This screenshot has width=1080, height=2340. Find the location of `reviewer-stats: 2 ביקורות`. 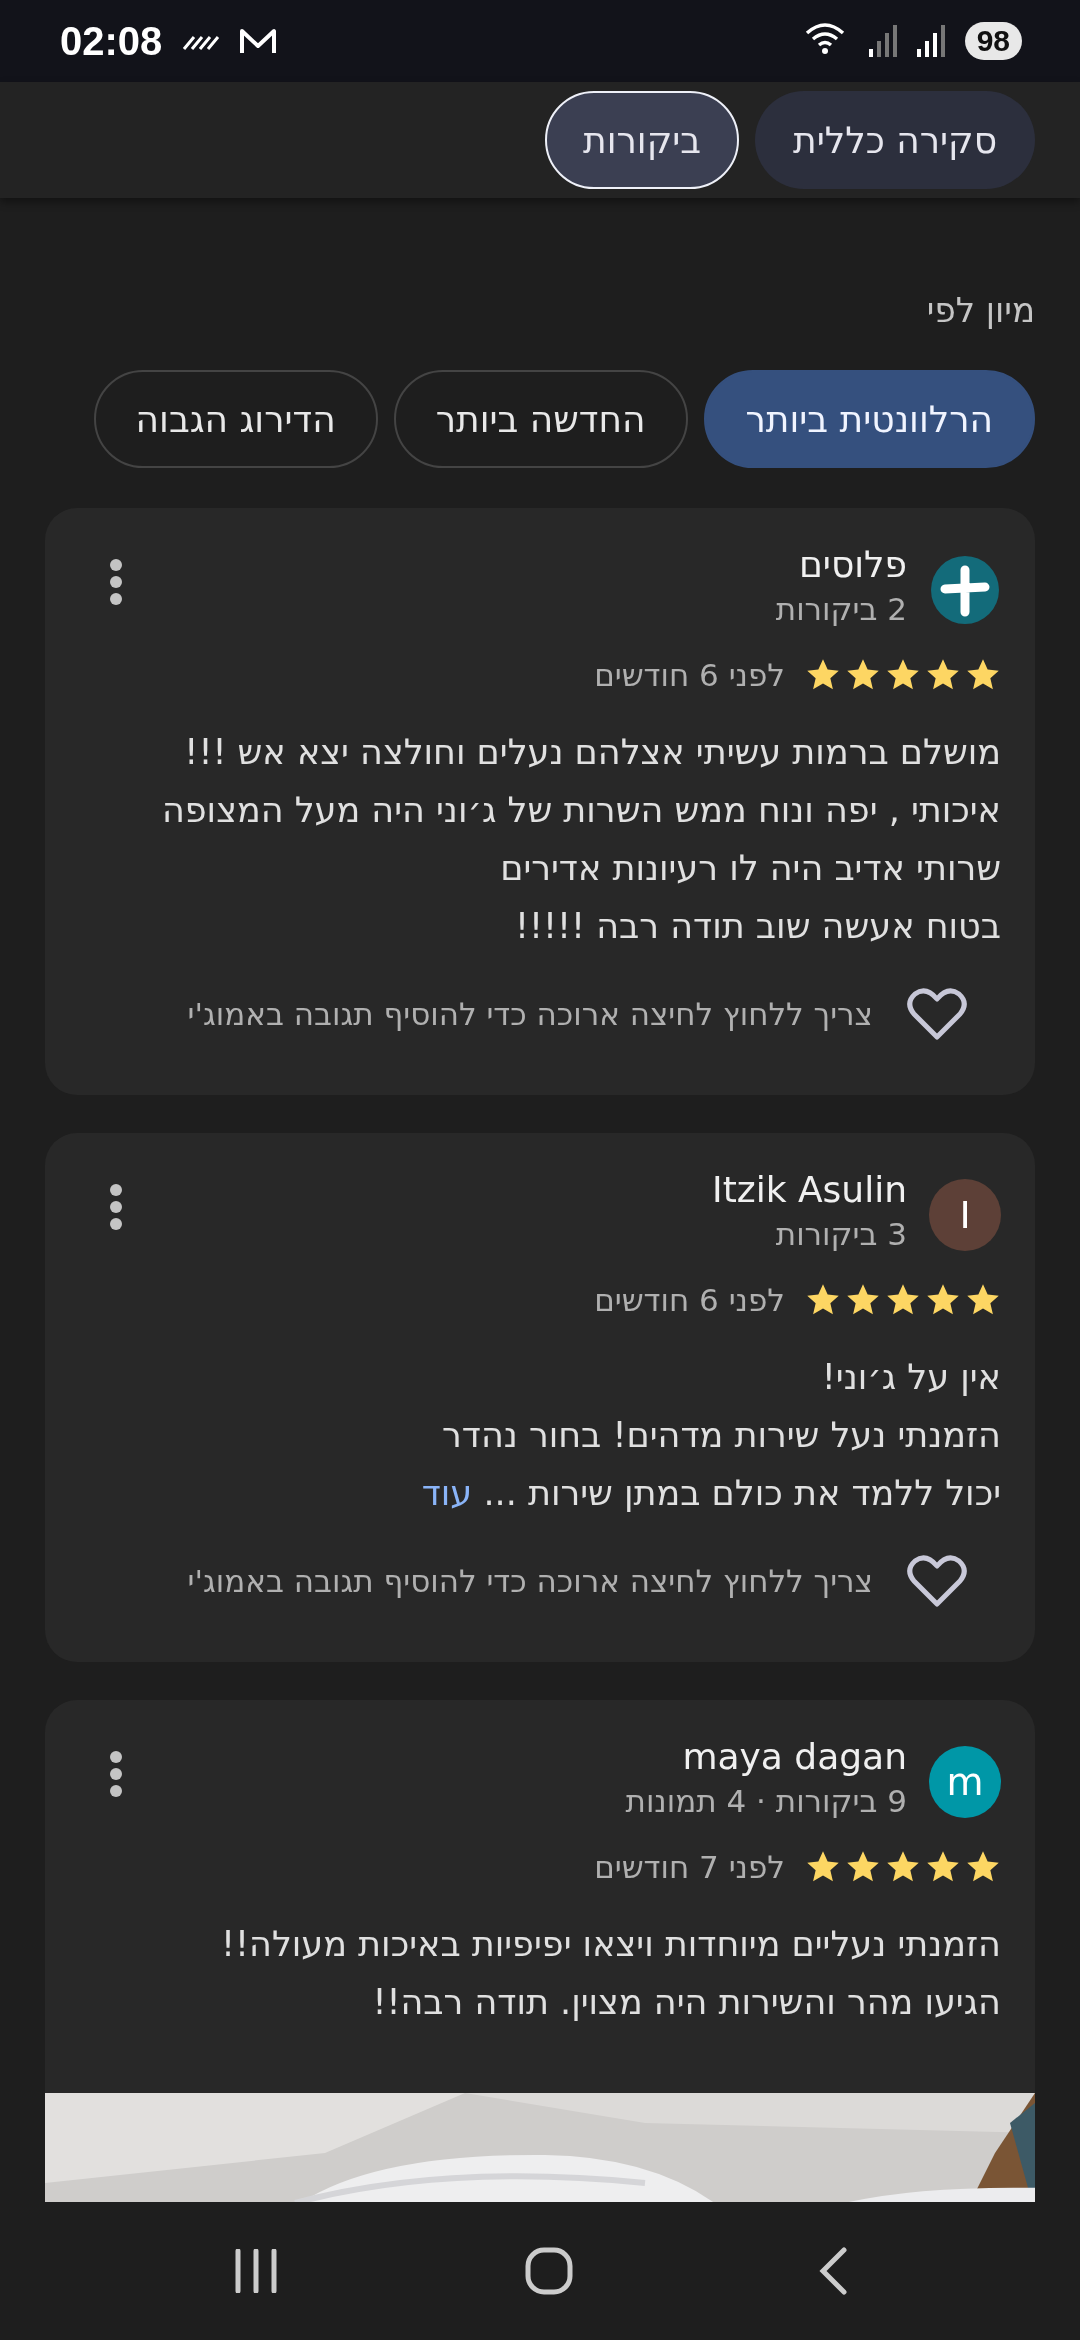

reviewer-stats: 2 ביקורות is located at coordinates (841, 609).